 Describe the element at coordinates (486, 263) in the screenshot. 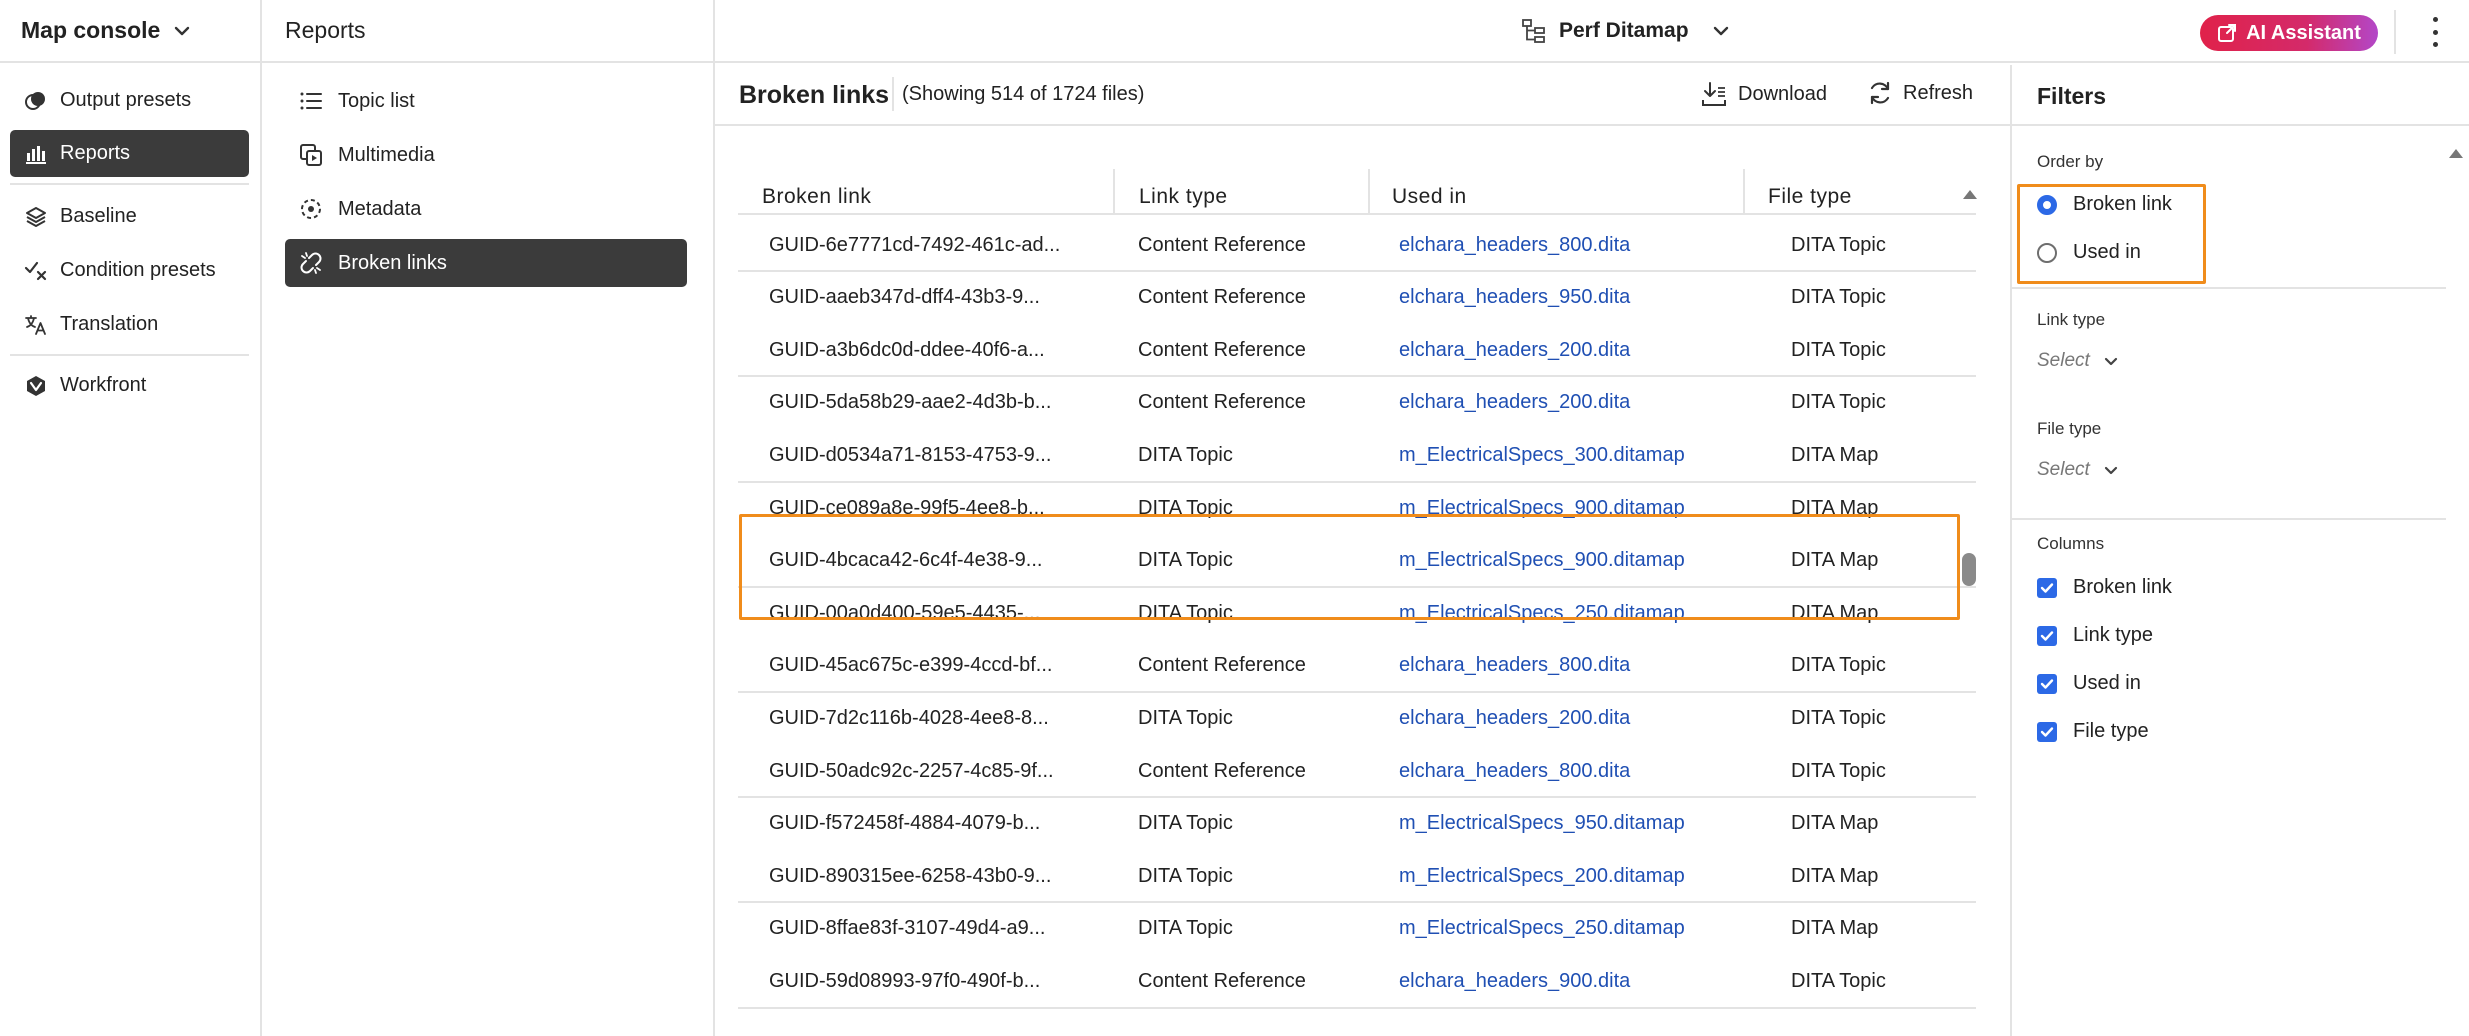

I see `report-item-broken-links: Broken links` at that location.